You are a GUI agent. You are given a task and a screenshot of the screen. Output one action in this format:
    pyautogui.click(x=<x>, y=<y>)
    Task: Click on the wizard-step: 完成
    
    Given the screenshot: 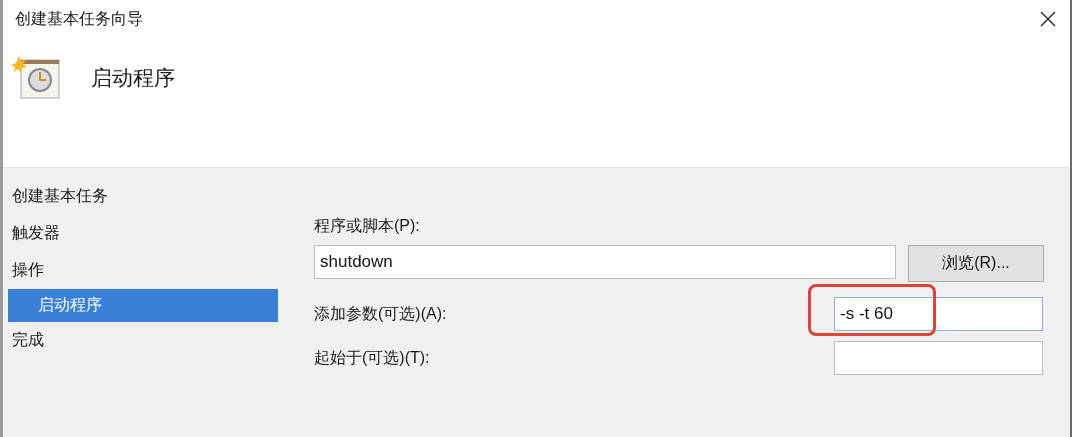 What is the action you would take?
    pyautogui.click(x=143, y=340)
    